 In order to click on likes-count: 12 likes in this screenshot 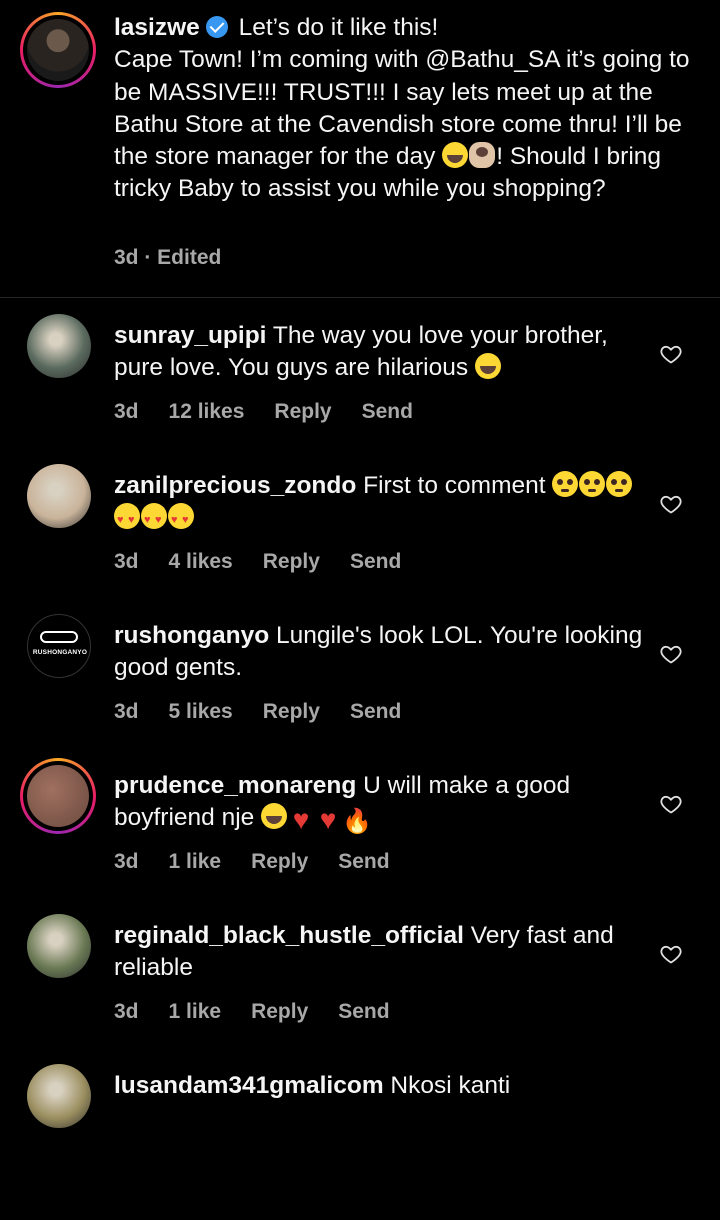, I will do `click(207, 412)`.